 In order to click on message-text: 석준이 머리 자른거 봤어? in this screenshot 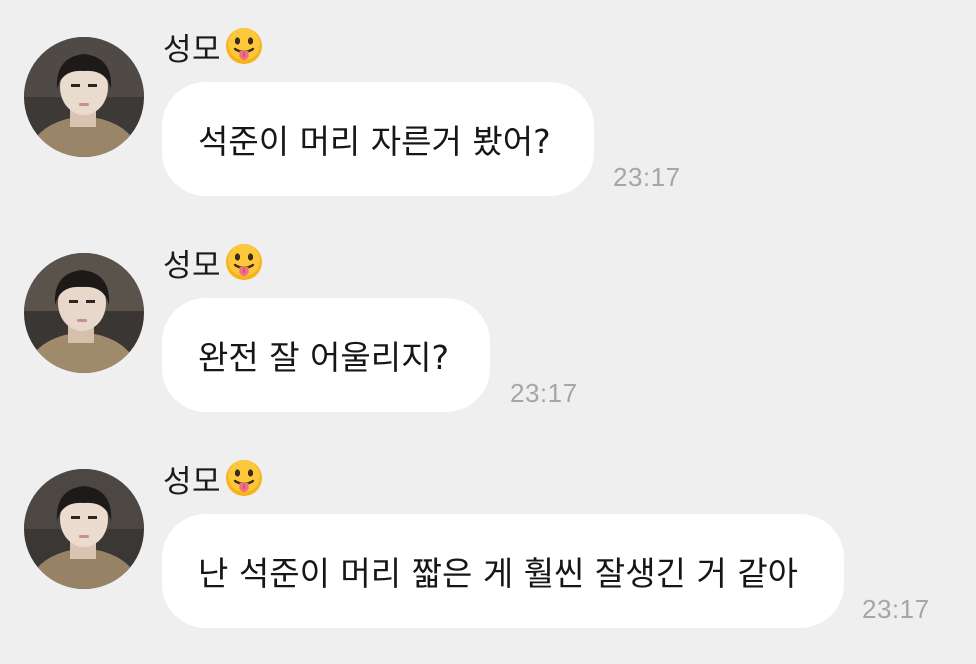, I will do `click(374, 141)`.